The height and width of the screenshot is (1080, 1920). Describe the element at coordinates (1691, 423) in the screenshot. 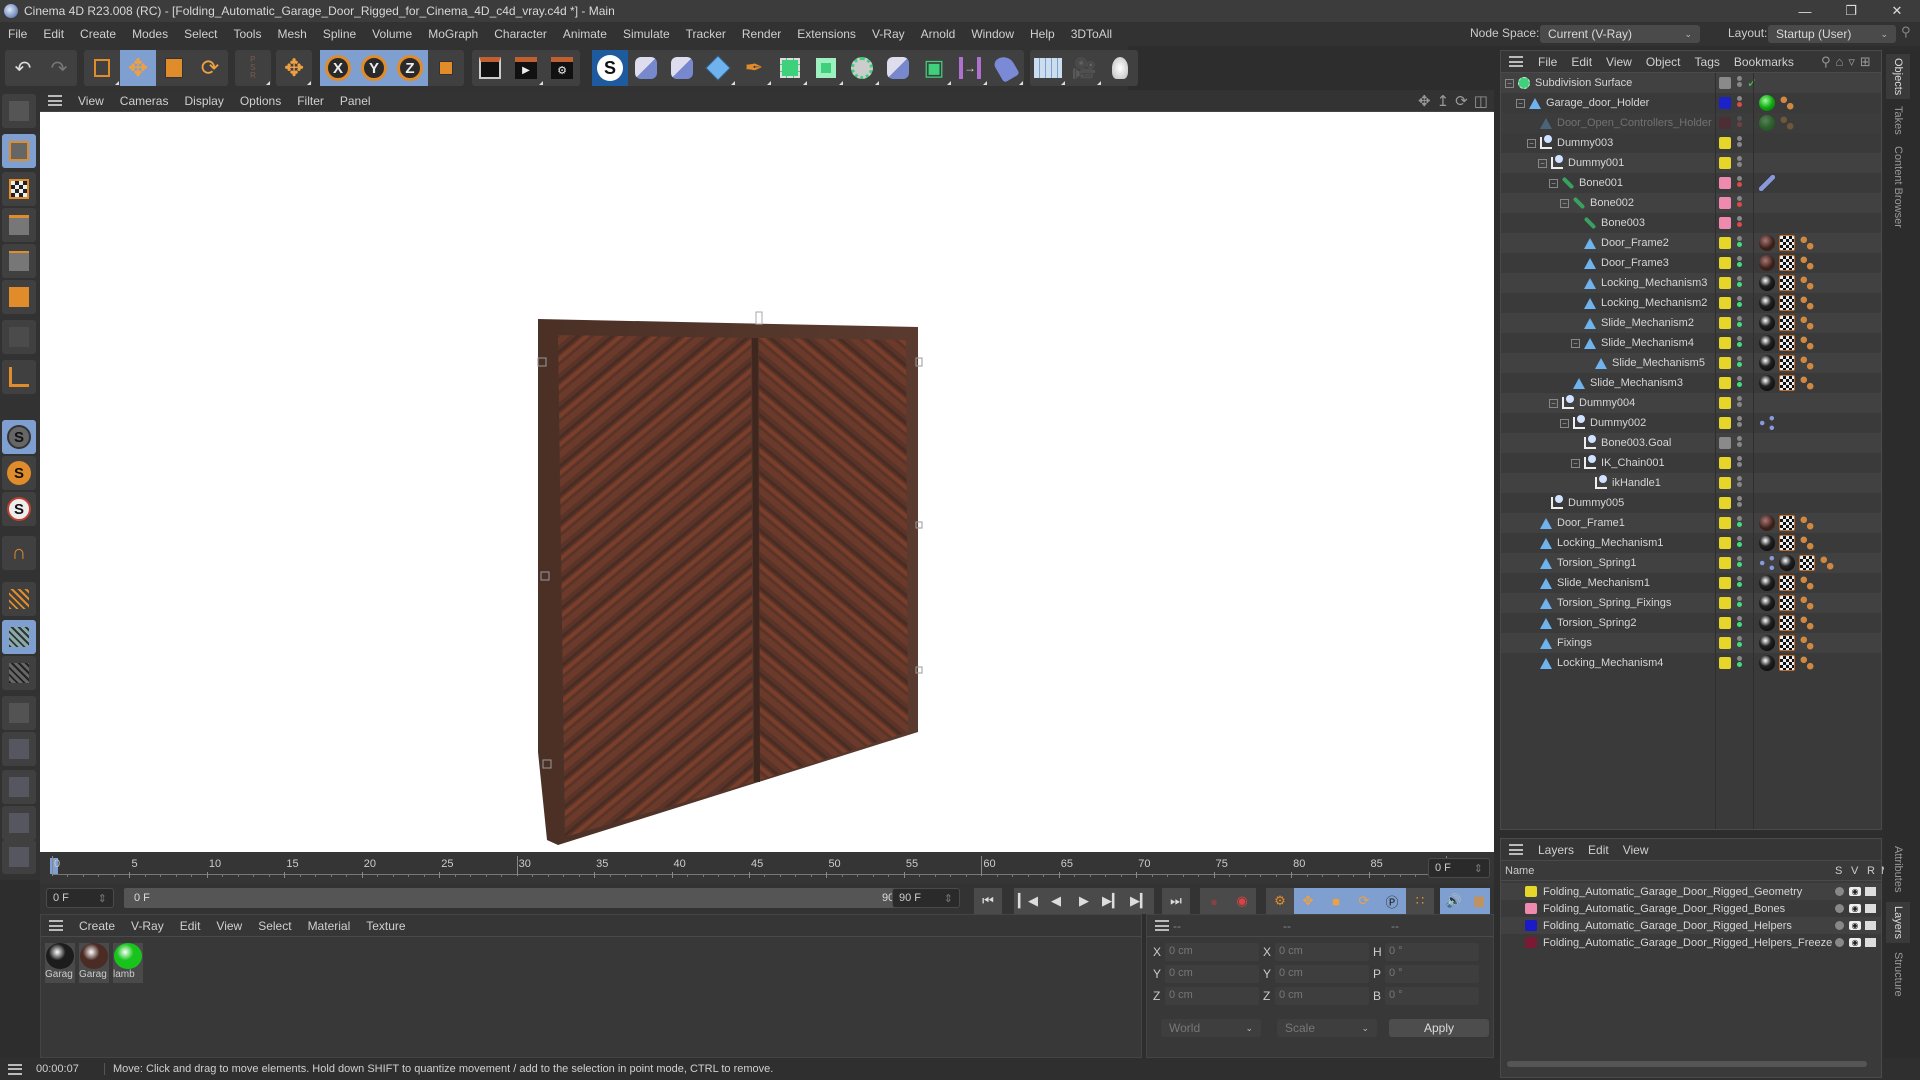

I see `object-row: − Dummy002` at that location.